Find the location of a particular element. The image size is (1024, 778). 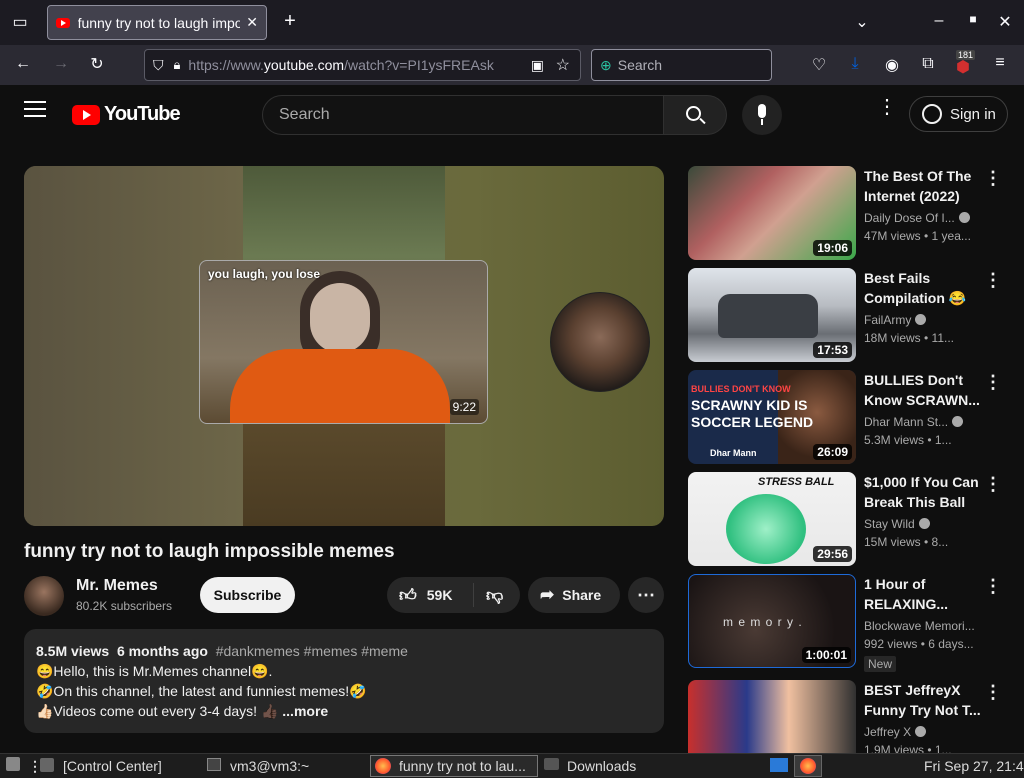

rock-reaction-circle is located at coordinates (600, 342).